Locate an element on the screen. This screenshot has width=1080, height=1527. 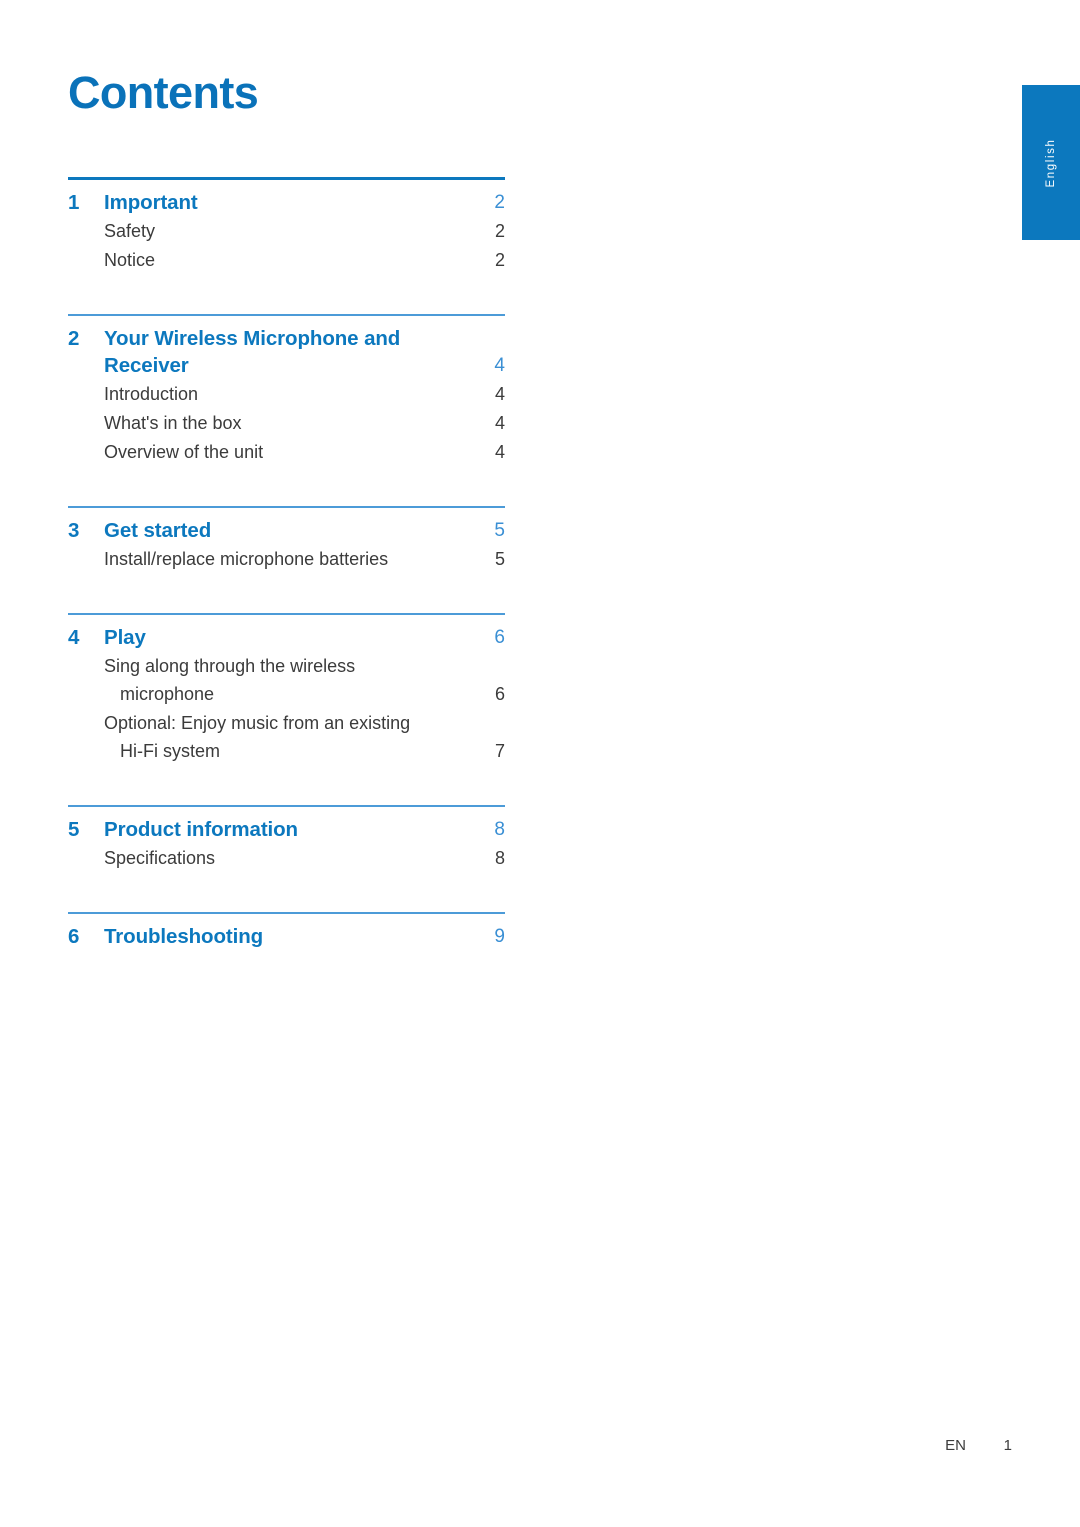
chapter-title-line: Play is located at coordinates (125, 637).